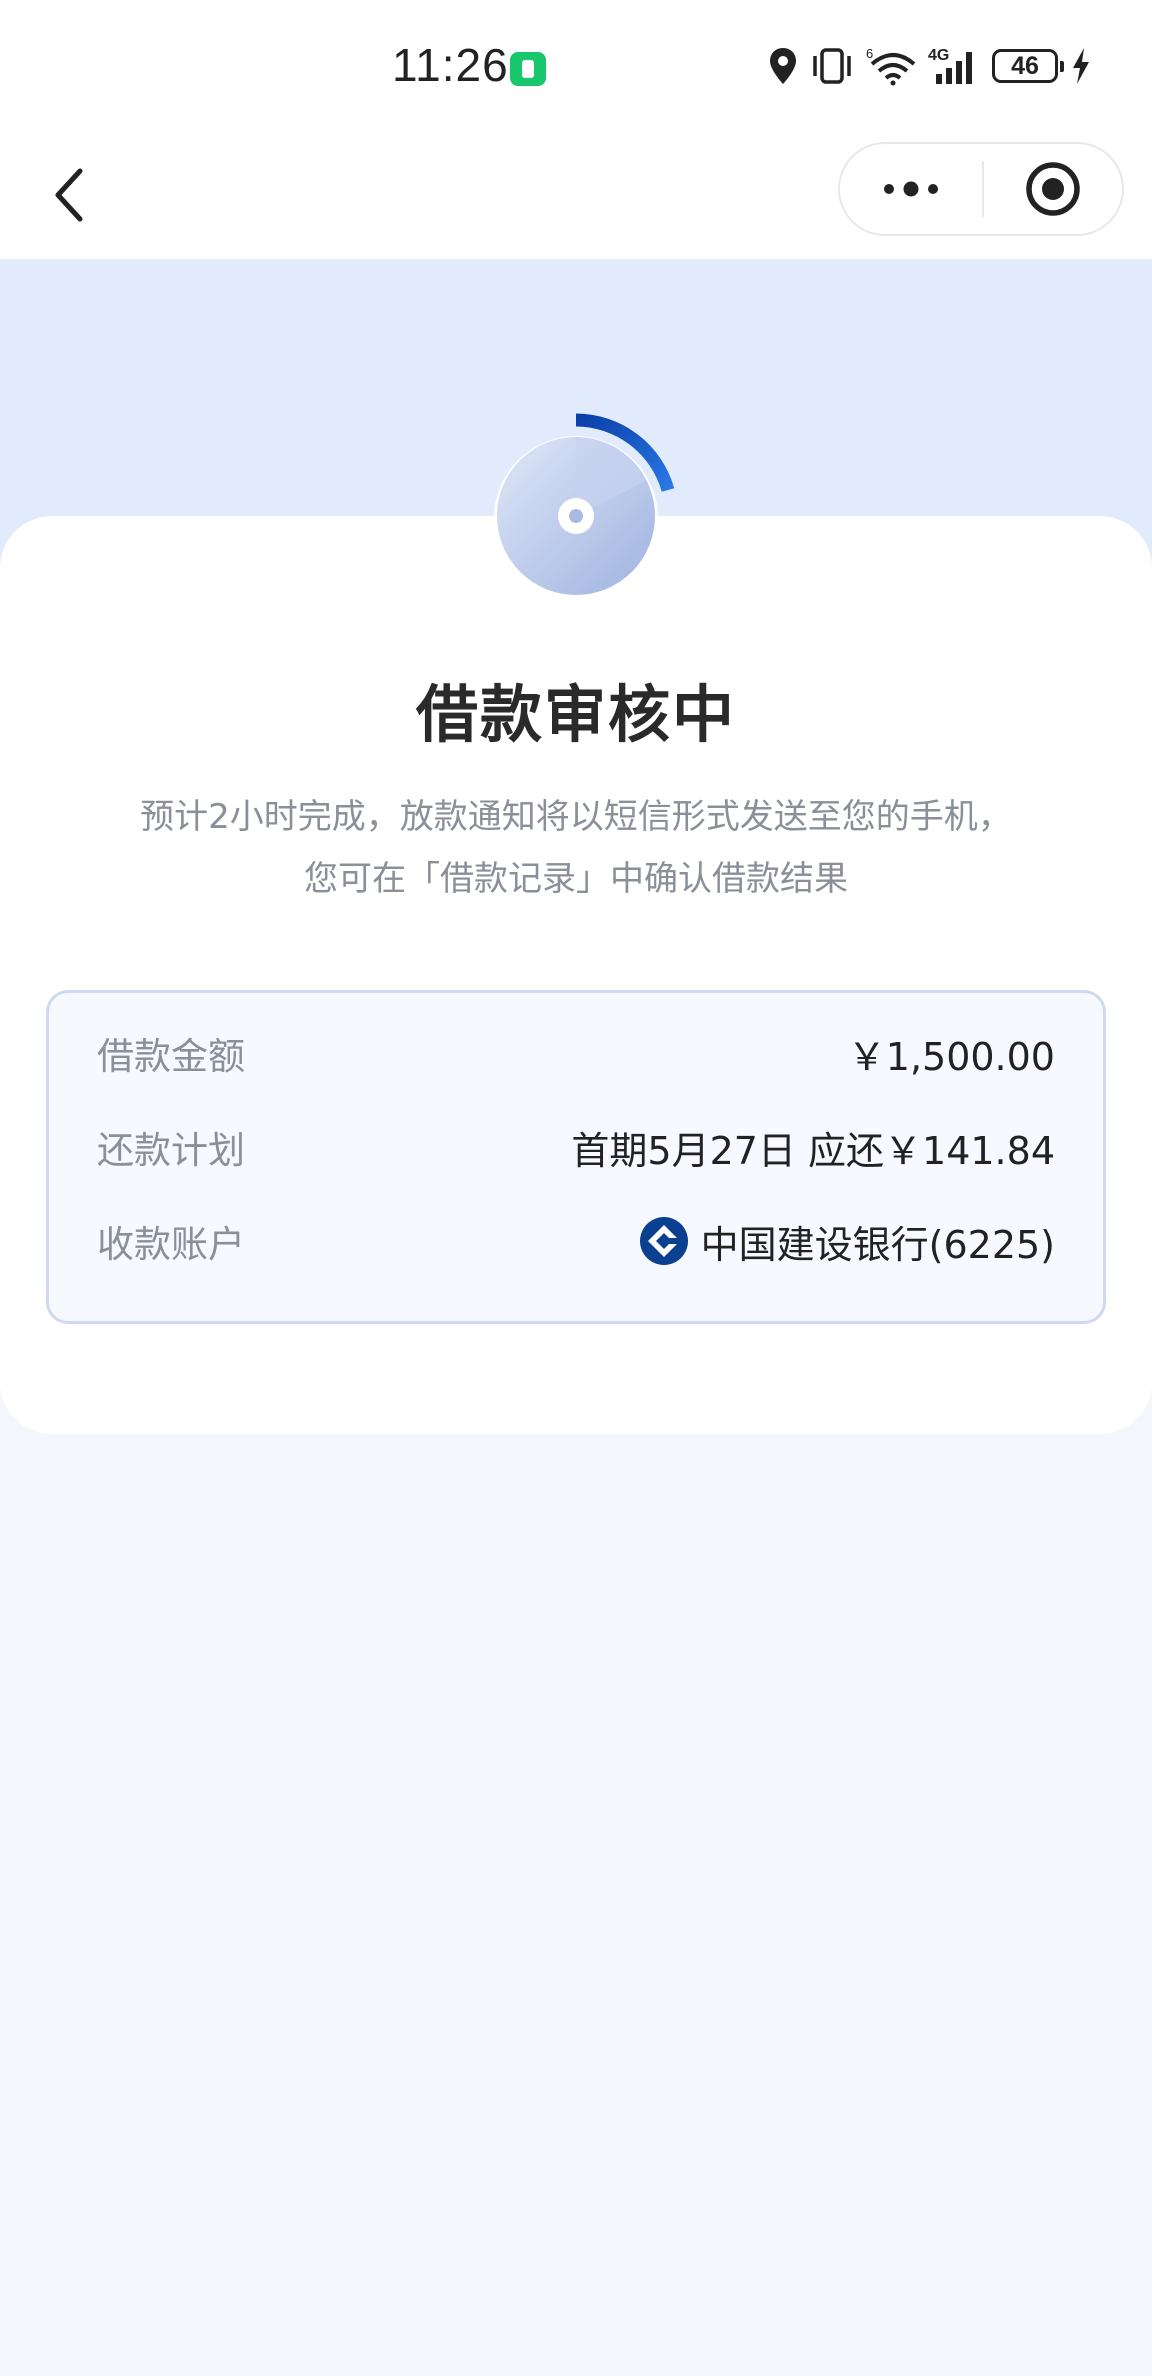 This screenshot has width=1152, height=2376. I want to click on mini-program-capsule, so click(981, 189).